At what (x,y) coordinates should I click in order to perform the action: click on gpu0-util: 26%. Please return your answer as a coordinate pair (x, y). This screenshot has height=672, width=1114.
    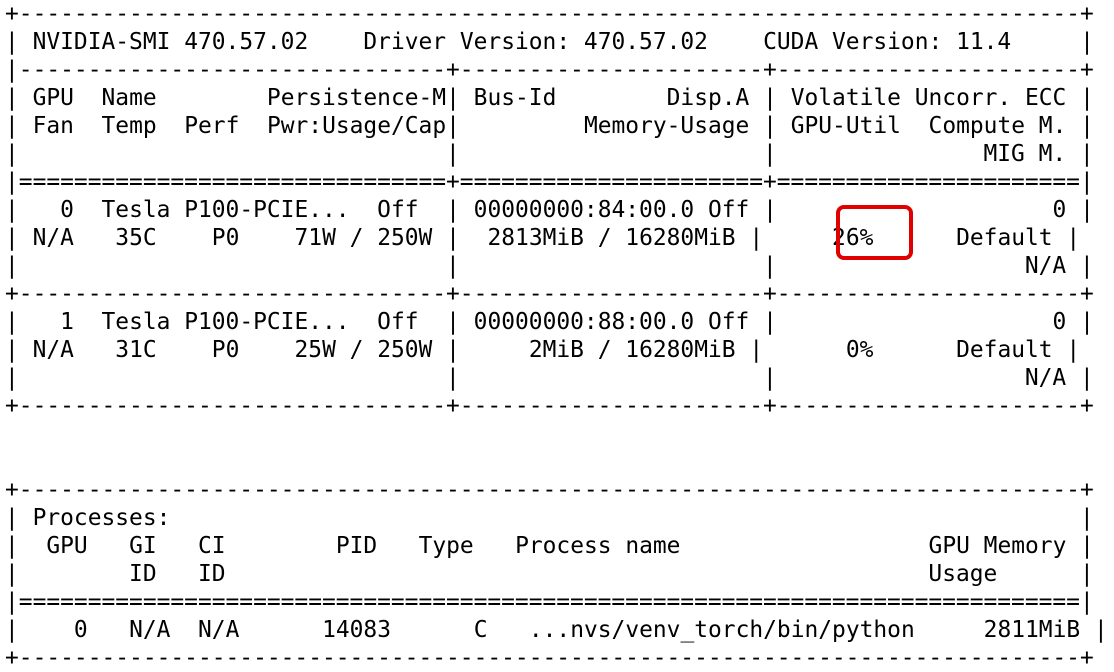
    Looking at the image, I should click on (853, 238).